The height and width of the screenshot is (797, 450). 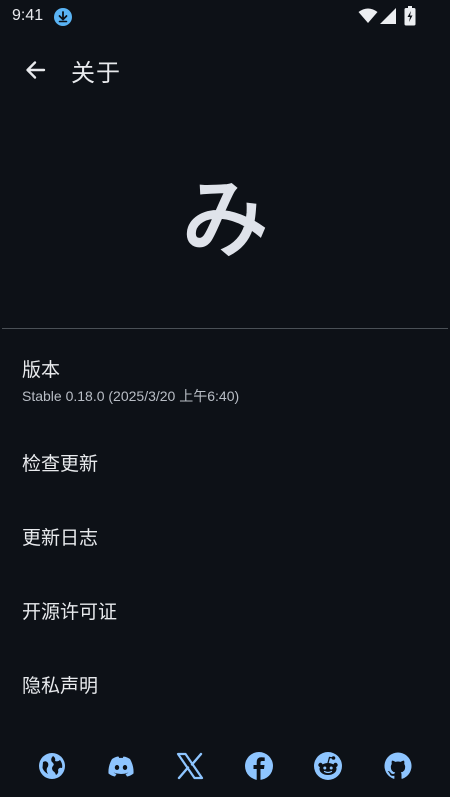 What do you see at coordinates (225, 70) in the screenshot?
I see `app-bar: 关于` at bounding box center [225, 70].